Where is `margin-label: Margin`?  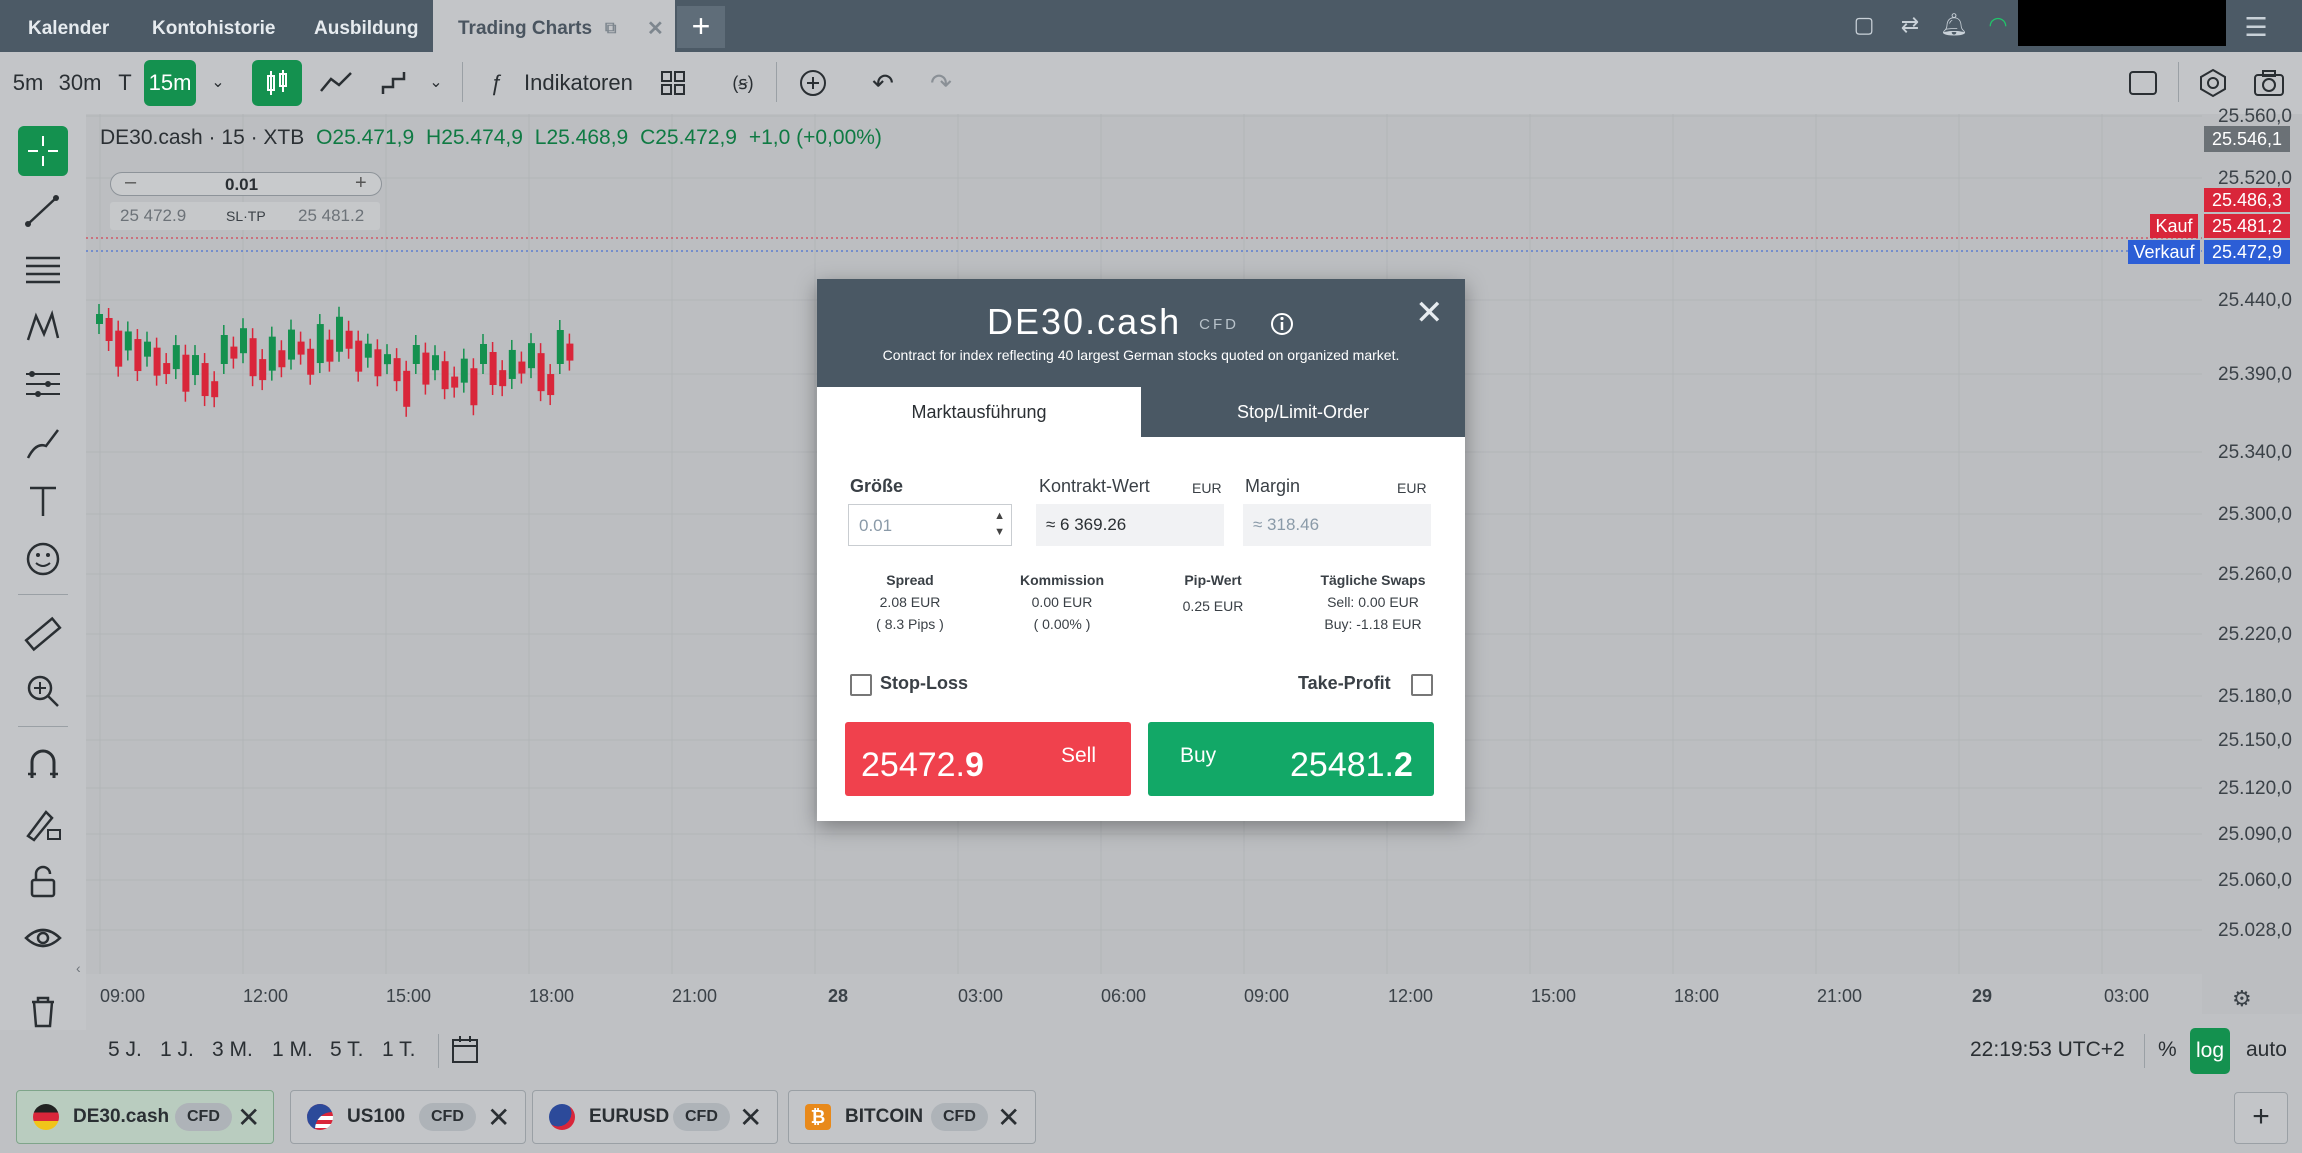 margin-label: Margin is located at coordinates (1273, 486).